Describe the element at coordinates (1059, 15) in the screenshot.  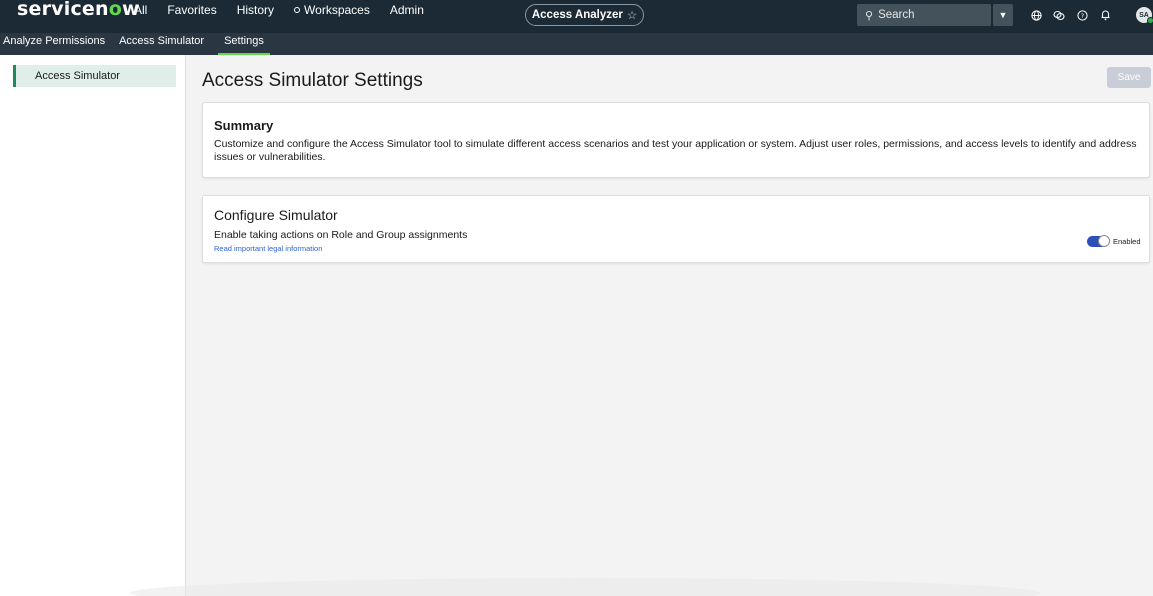
I see `chat-icon` at that location.